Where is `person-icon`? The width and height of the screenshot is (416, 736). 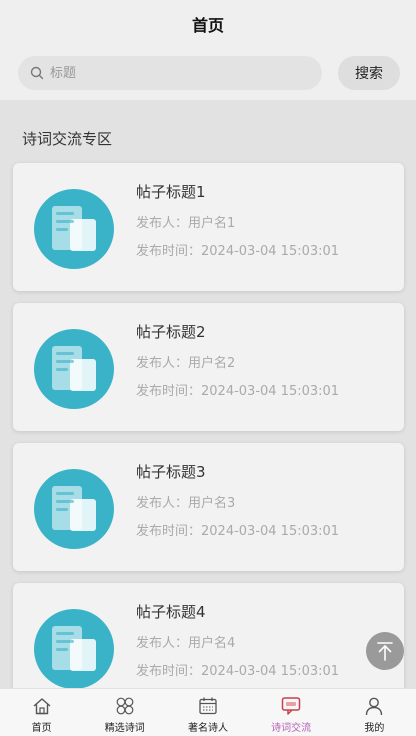
person-icon is located at coordinates (374, 706).